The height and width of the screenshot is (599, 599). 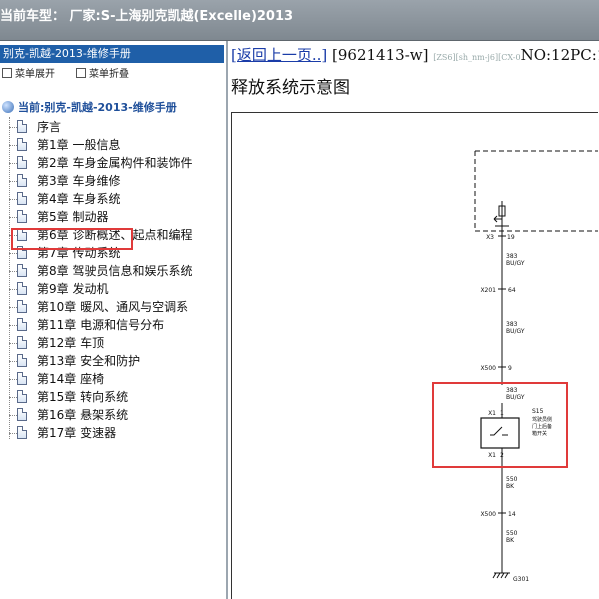 What do you see at coordinates (512, 290) in the screenshot?
I see `conn-mid-pin: 64` at bounding box center [512, 290].